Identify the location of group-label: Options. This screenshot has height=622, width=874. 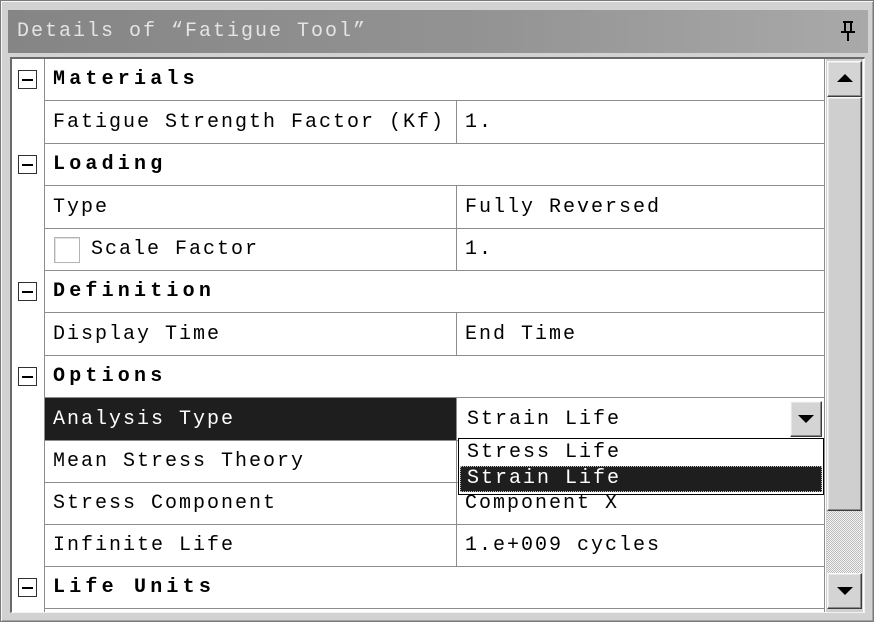
(110, 376).